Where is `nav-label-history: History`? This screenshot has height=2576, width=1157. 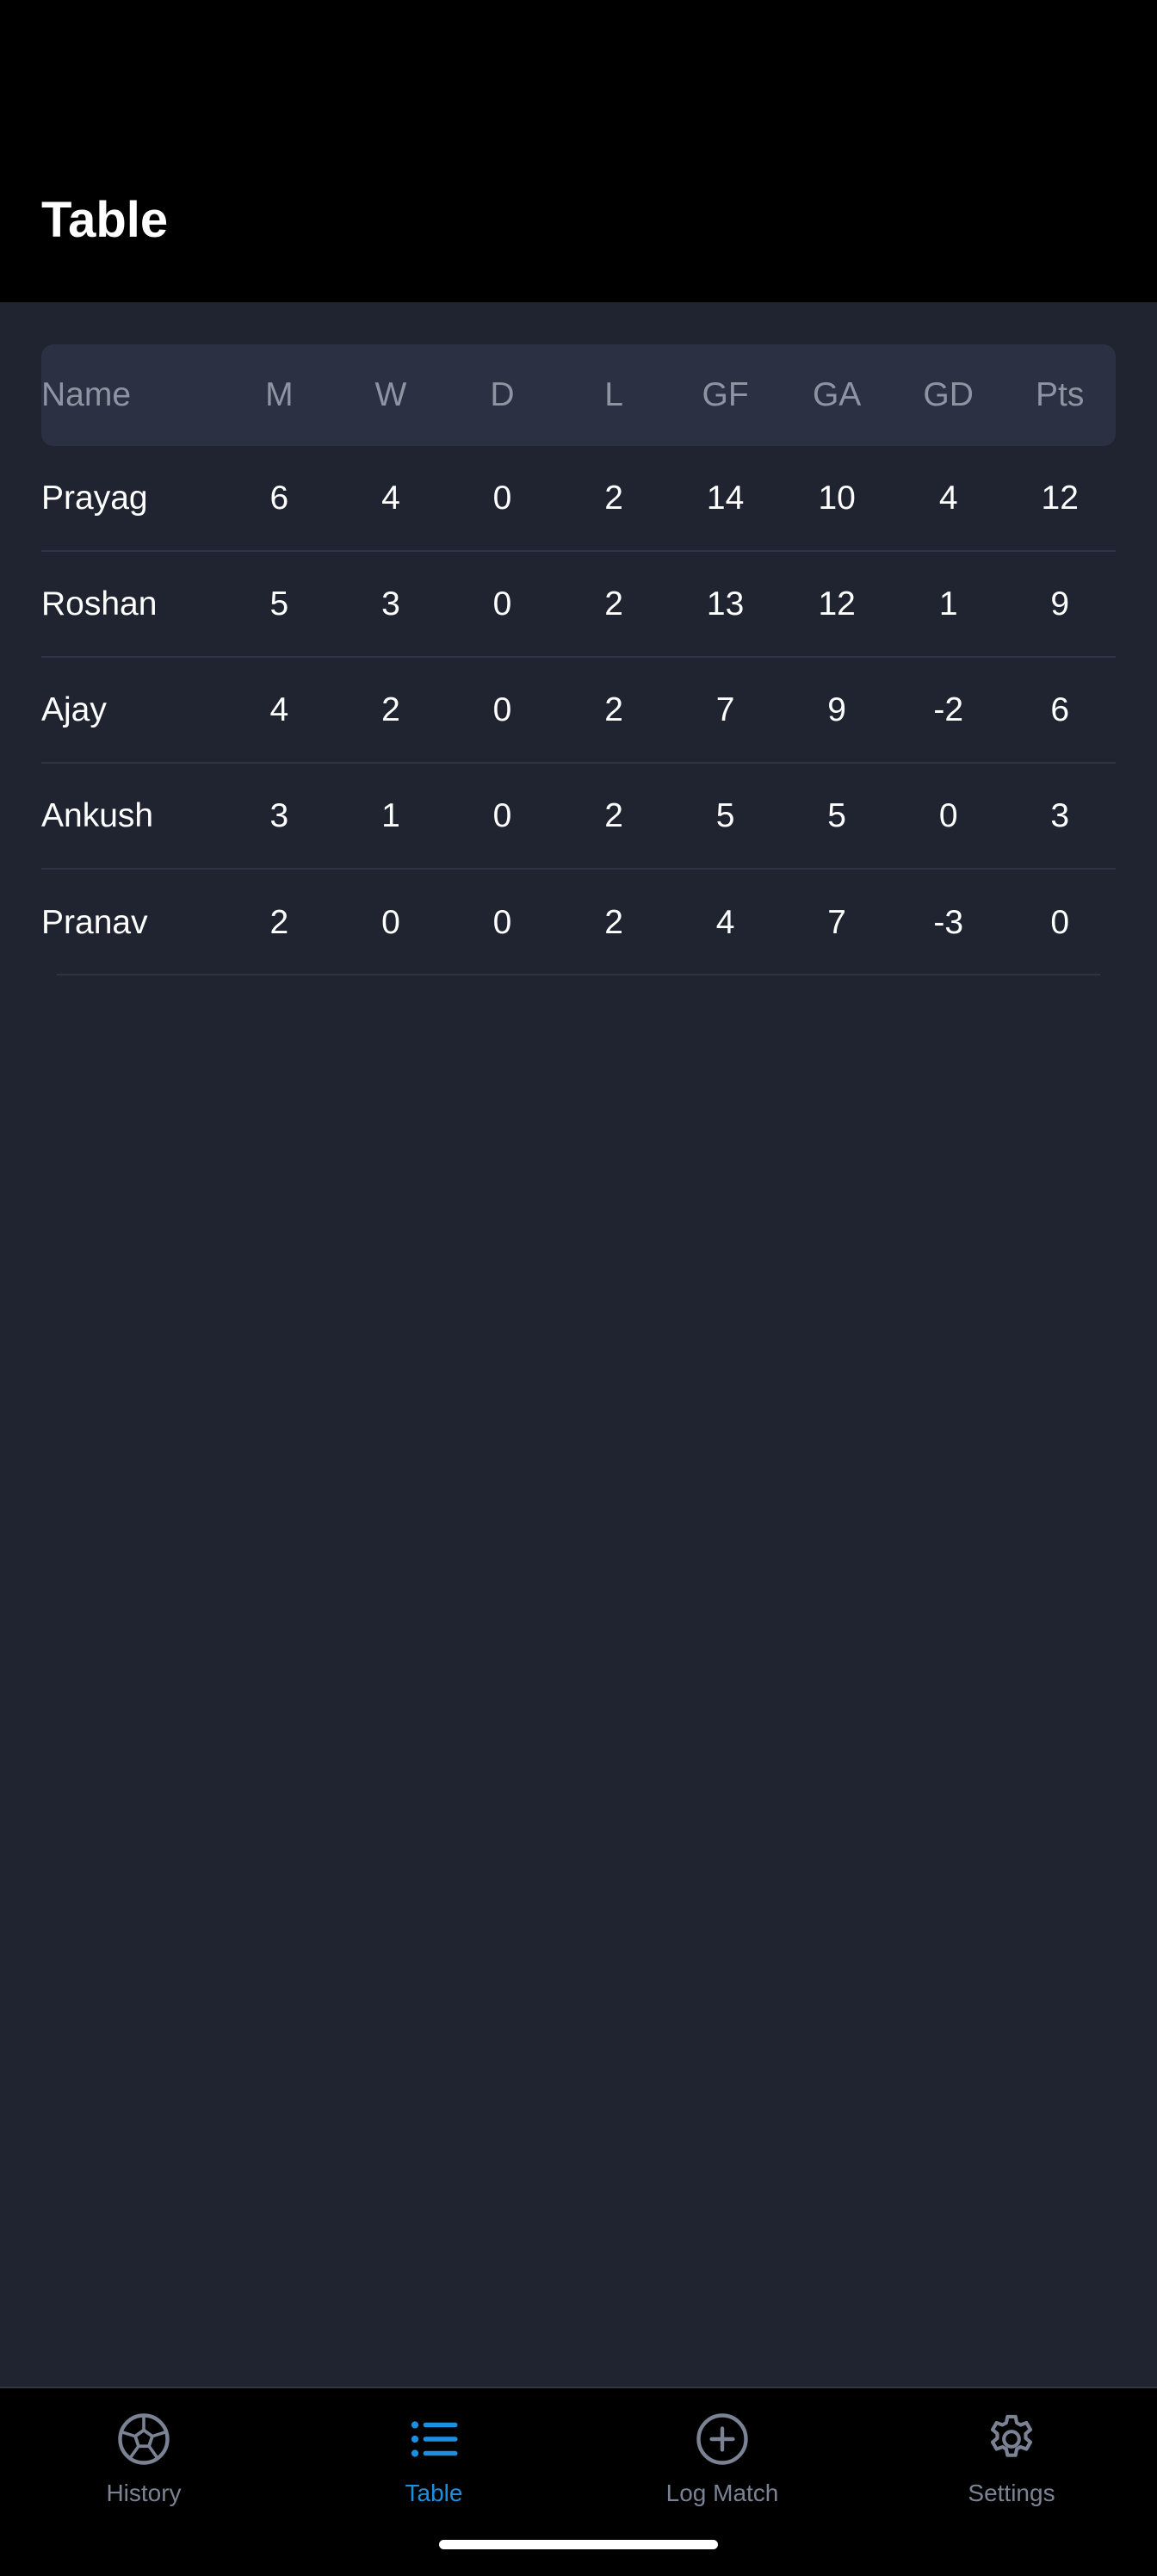 nav-label-history: History is located at coordinates (144, 2493).